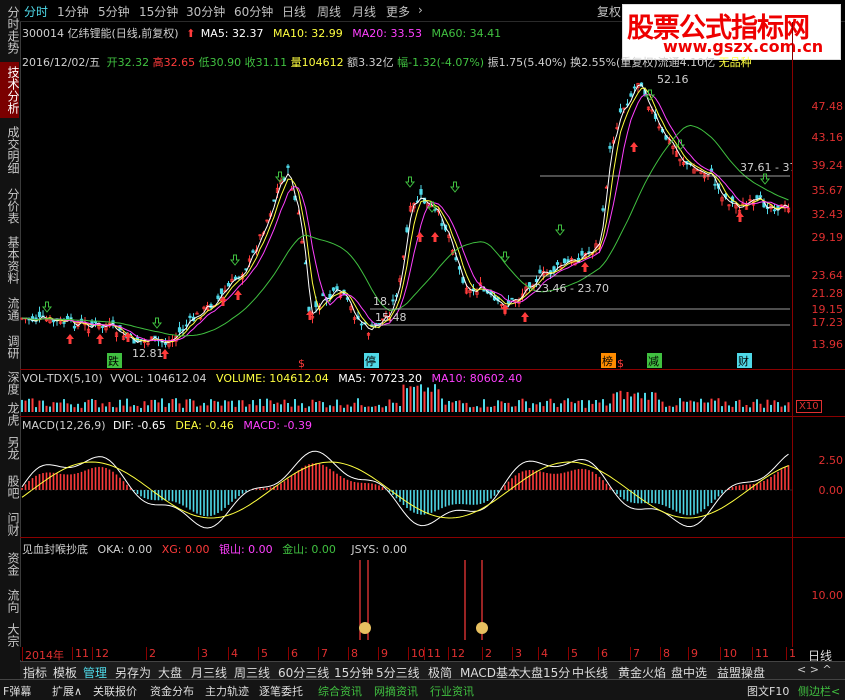 This screenshot has height=700, width=845. Describe the element at coordinates (205, 11) in the screenshot. I see `tab-30min: 30分钟` at that location.